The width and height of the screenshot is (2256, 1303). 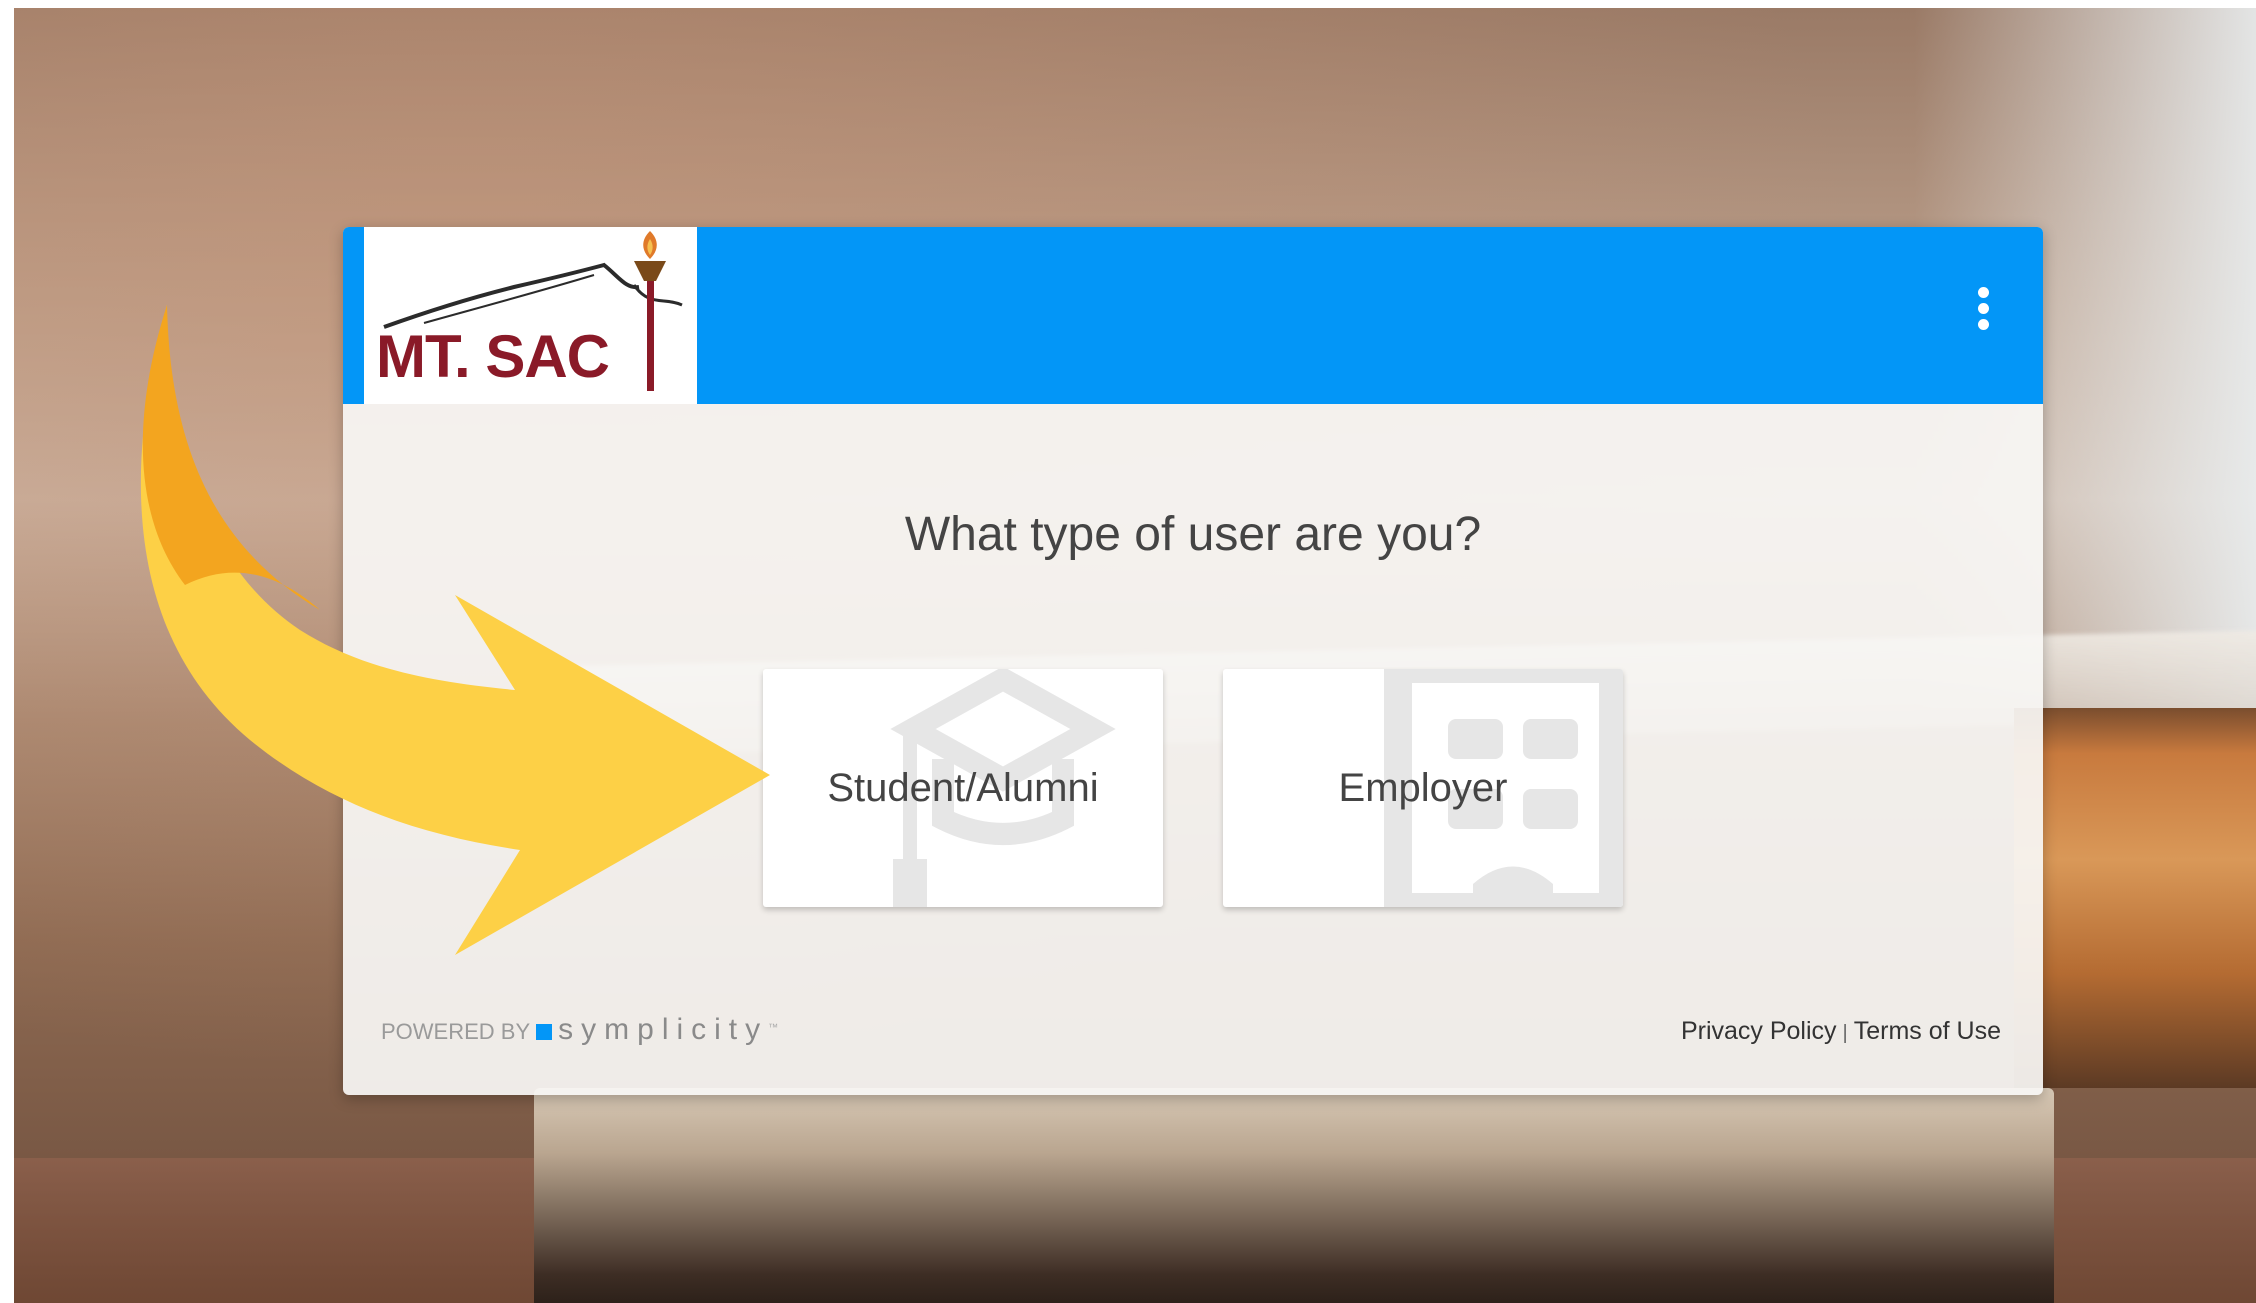 I want to click on terms-of-use-link: Terms of Use, so click(x=1927, y=1031).